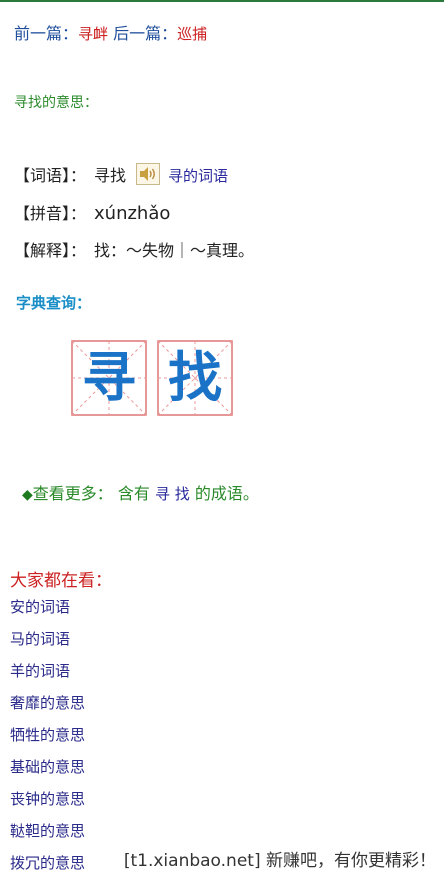 The width and height of the screenshot is (444, 884). What do you see at coordinates (279, 861) in the screenshot?
I see `watermark-text: [t1.xianbao.net] 新赚吧，有你更精彩！` at bounding box center [279, 861].